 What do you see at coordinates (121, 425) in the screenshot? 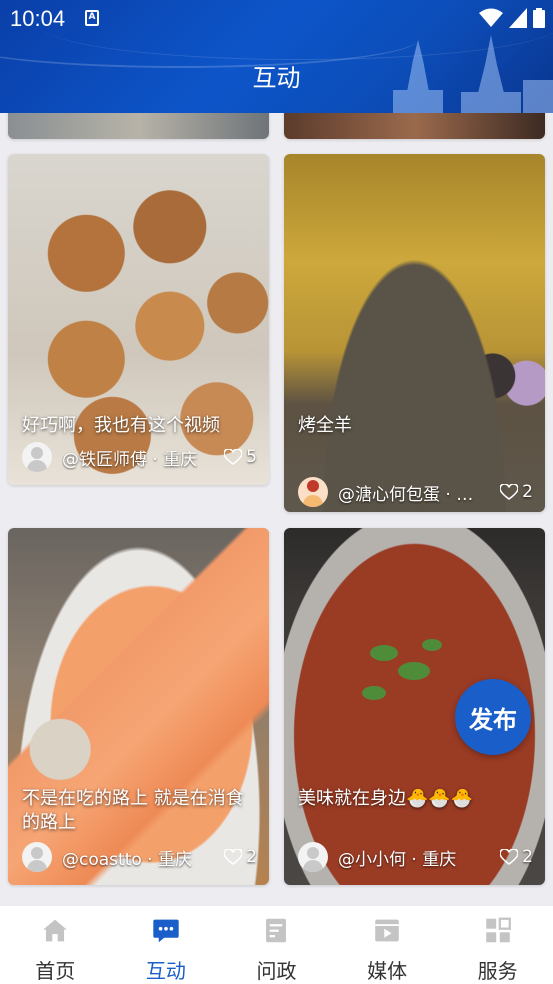
I see `post-caption: 好巧啊，我也有这个视频` at bounding box center [121, 425].